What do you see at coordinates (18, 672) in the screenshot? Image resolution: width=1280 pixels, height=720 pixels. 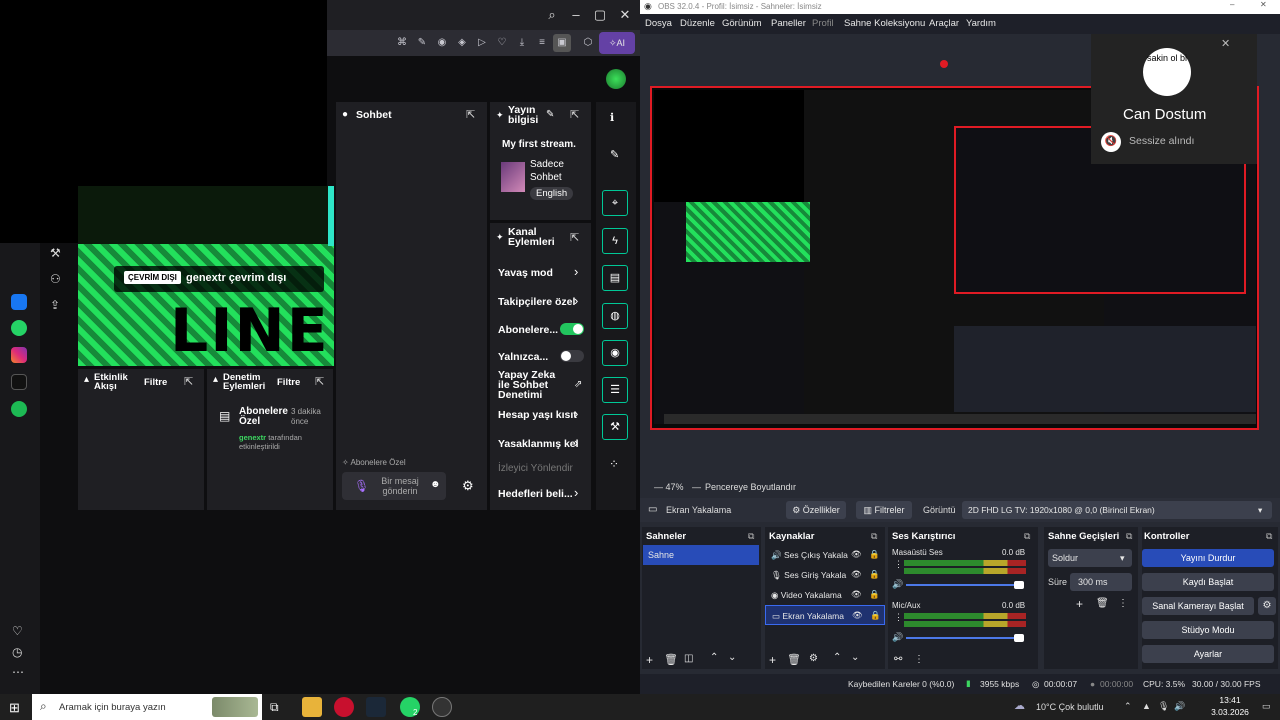 I see `more-icon: ⋯` at bounding box center [18, 672].